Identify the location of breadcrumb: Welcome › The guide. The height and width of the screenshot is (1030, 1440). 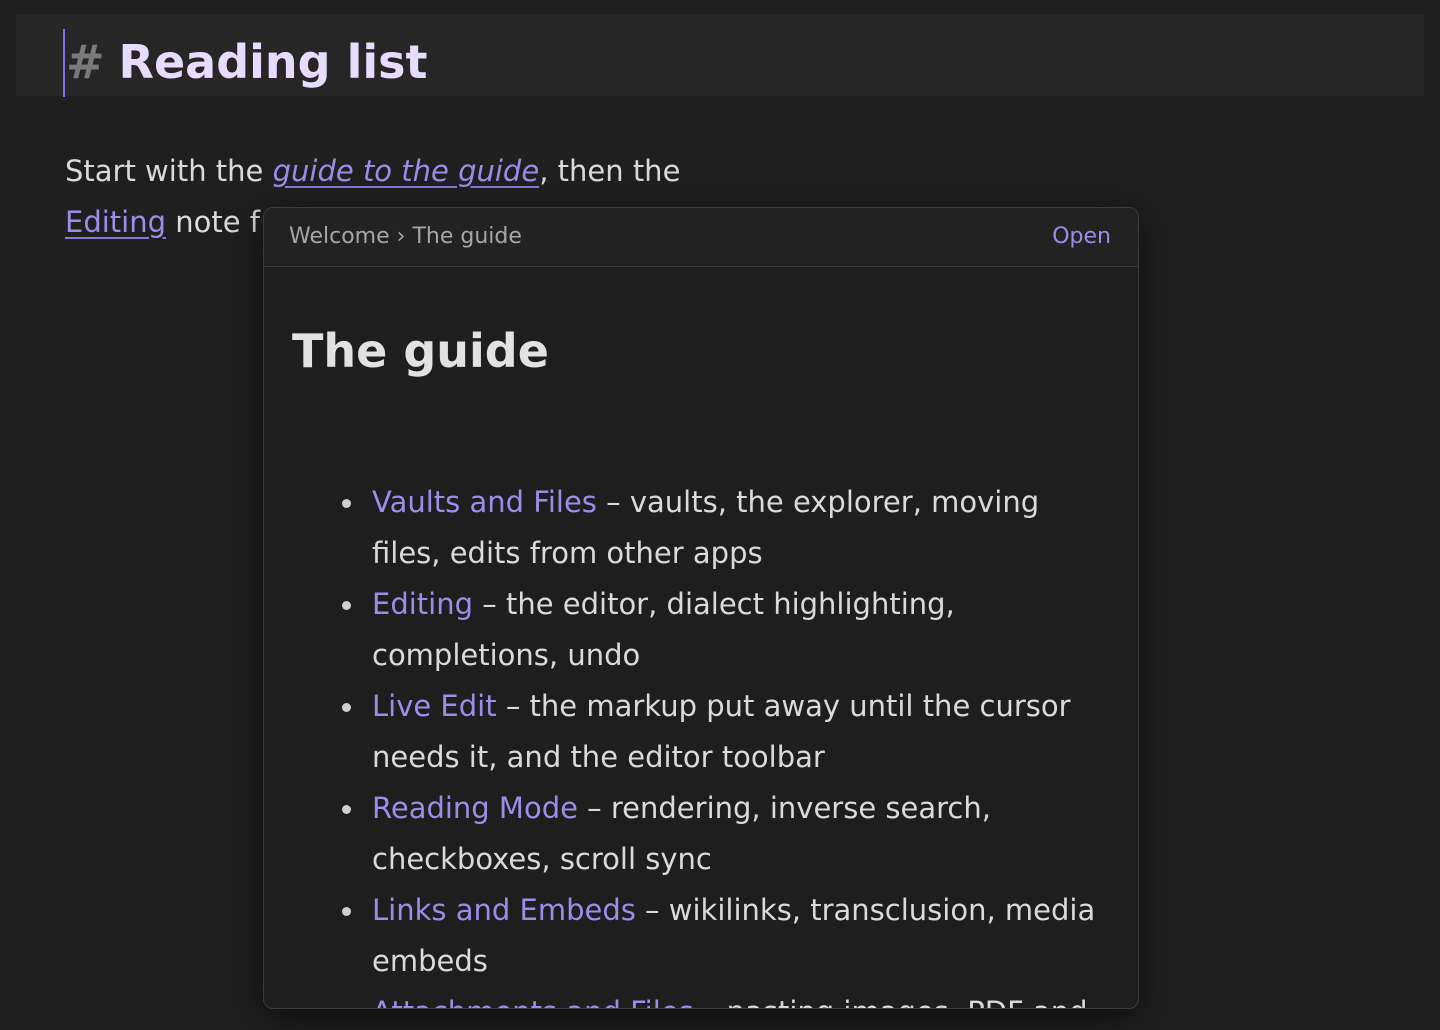
(405, 237).